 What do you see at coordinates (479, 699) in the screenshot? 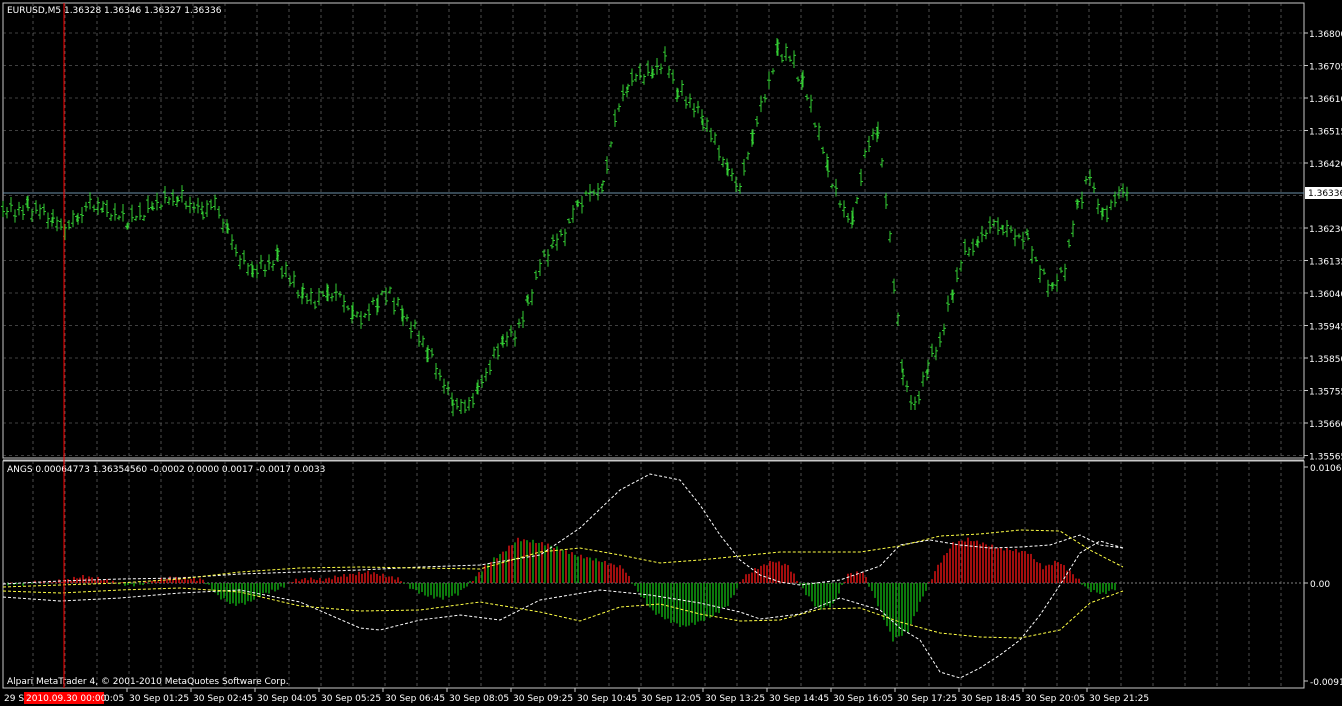
I see `time-tick-label: 30 Sep 08:05` at bounding box center [479, 699].